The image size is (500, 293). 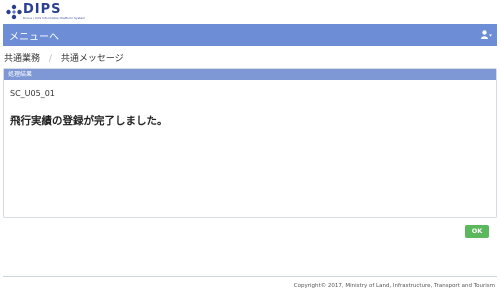 I want to click on breadcrumb-item-common-message: 共通メッセージ, so click(x=92, y=59).